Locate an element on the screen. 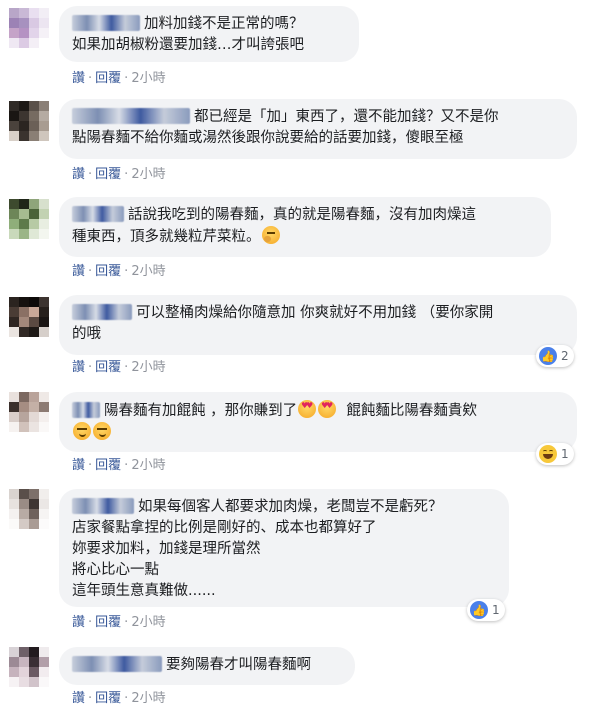 Image resolution: width=616 pixels, height=718 pixels. comment-text: 要夠陽春才叫陽春麵啊 is located at coordinates (238, 665).